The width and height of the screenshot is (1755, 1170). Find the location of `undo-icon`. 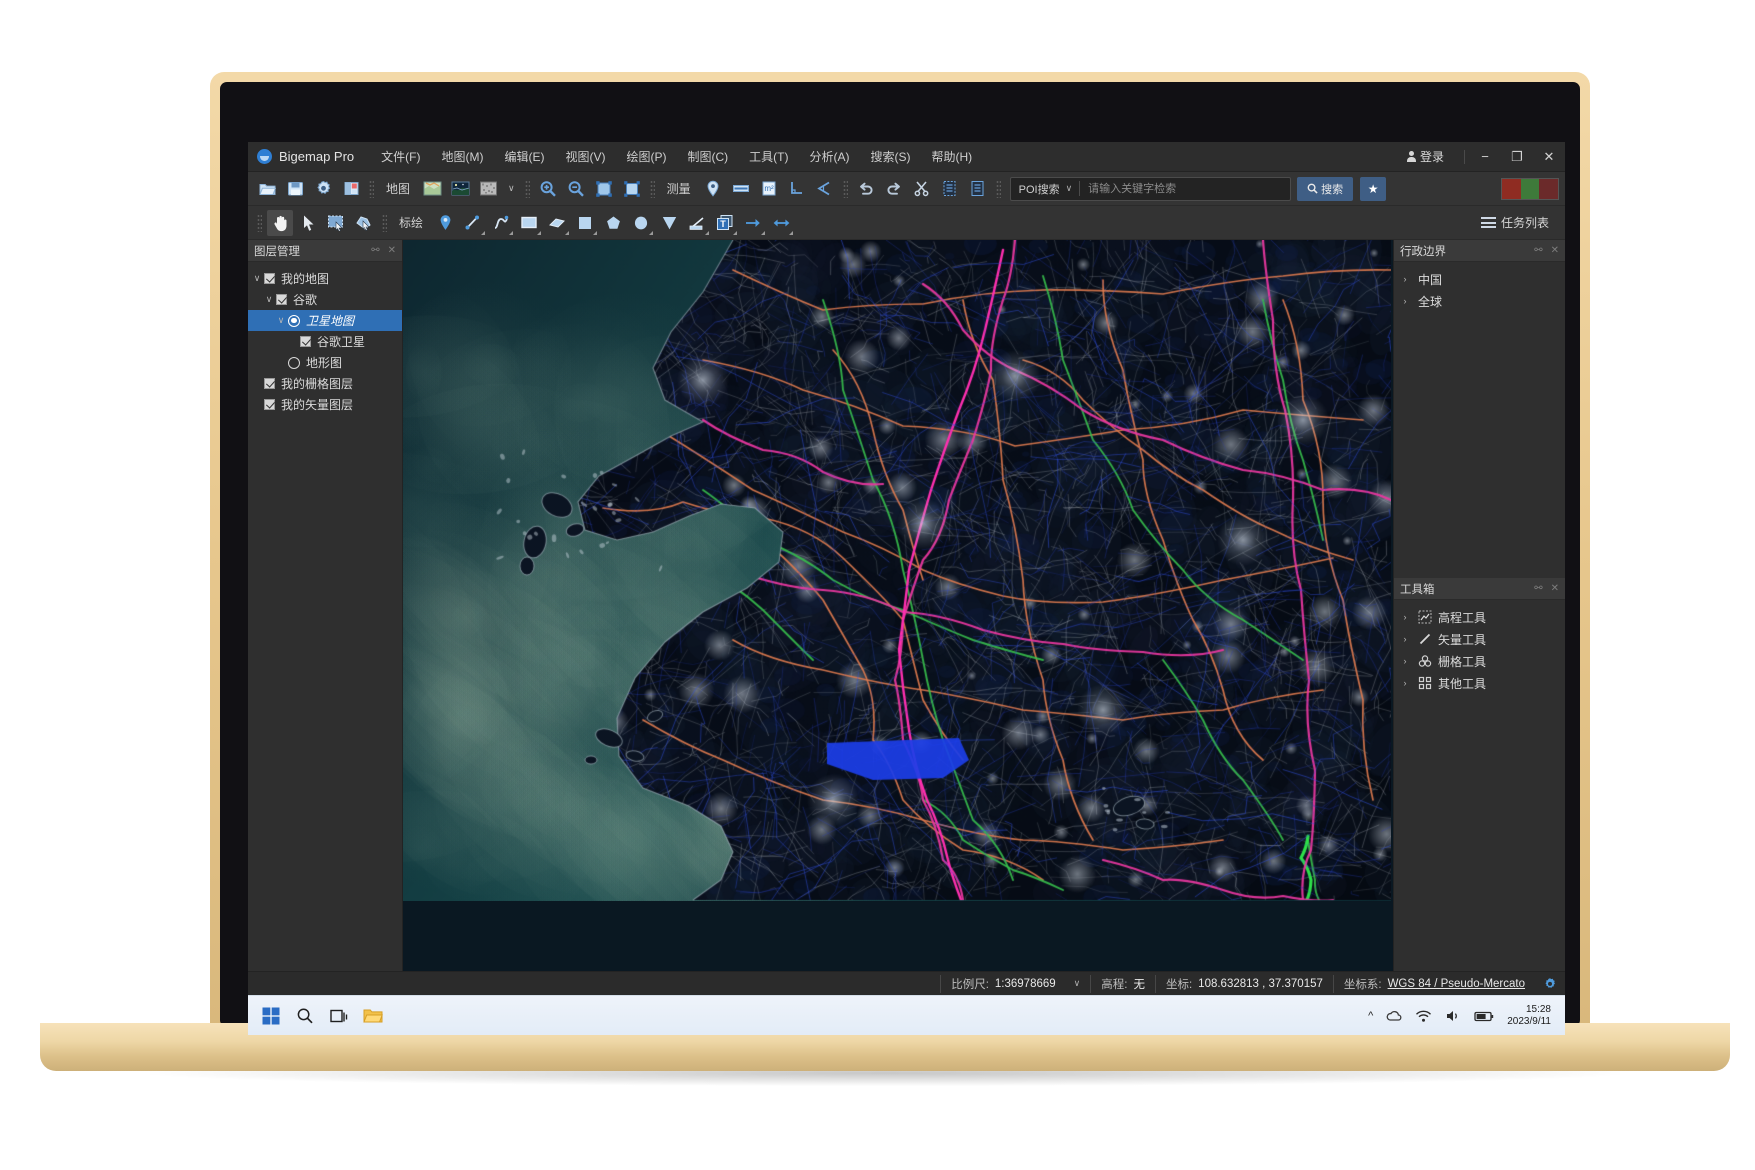

undo-icon is located at coordinates (866, 189).